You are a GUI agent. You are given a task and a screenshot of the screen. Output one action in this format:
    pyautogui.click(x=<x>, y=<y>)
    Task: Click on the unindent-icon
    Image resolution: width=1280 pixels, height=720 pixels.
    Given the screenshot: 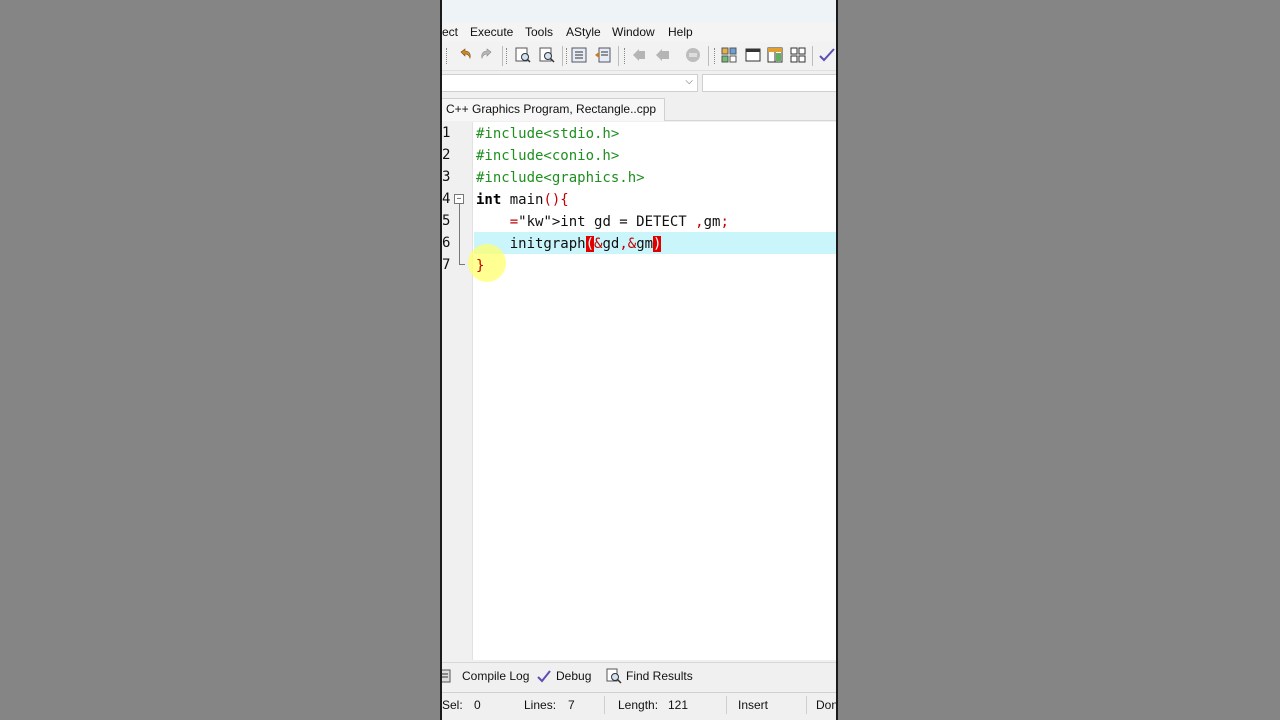 What is the action you would take?
    pyautogui.click(x=603, y=55)
    